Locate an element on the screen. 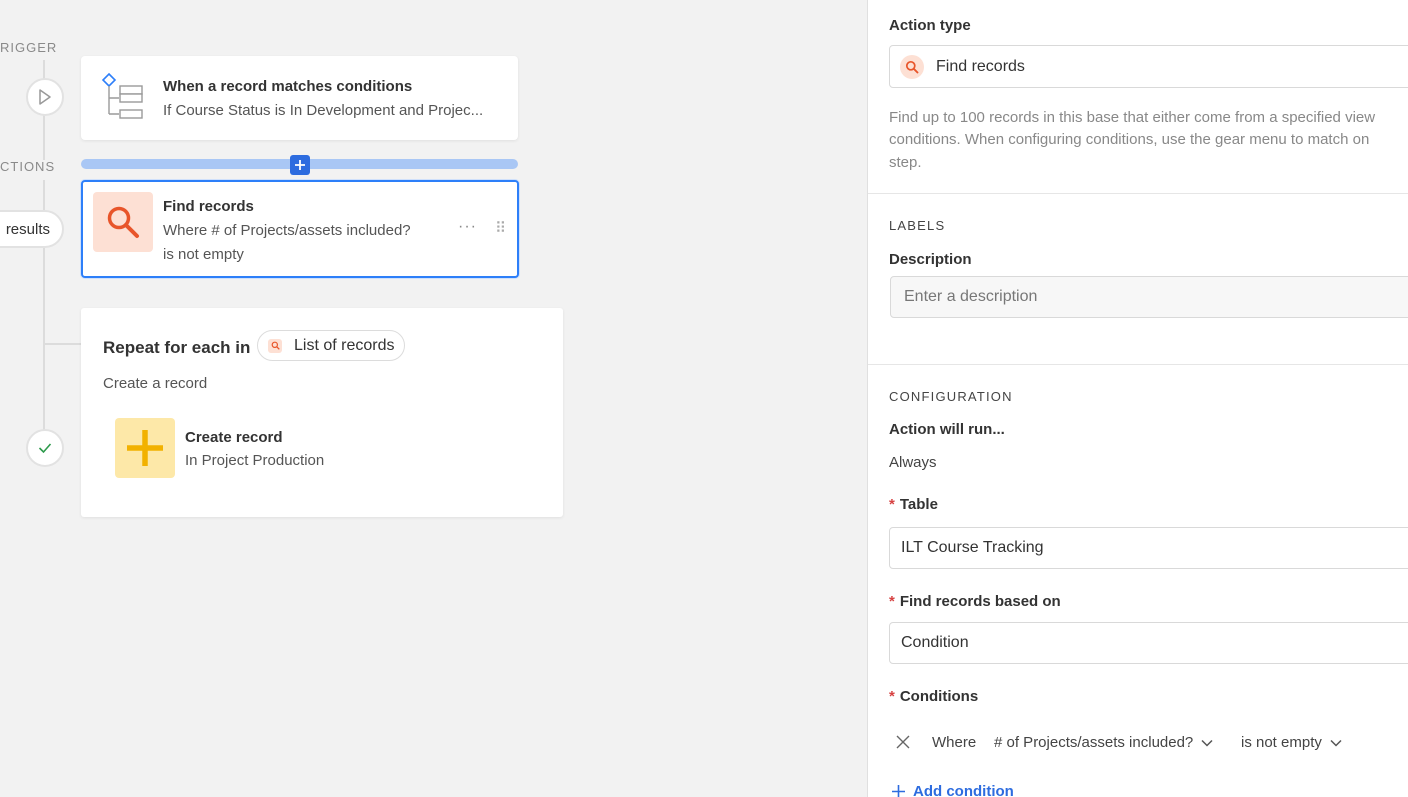 The width and height of the screenshot is (1408, 797). repeat-subtitle: Create a record is located at coordinates (155, 383).